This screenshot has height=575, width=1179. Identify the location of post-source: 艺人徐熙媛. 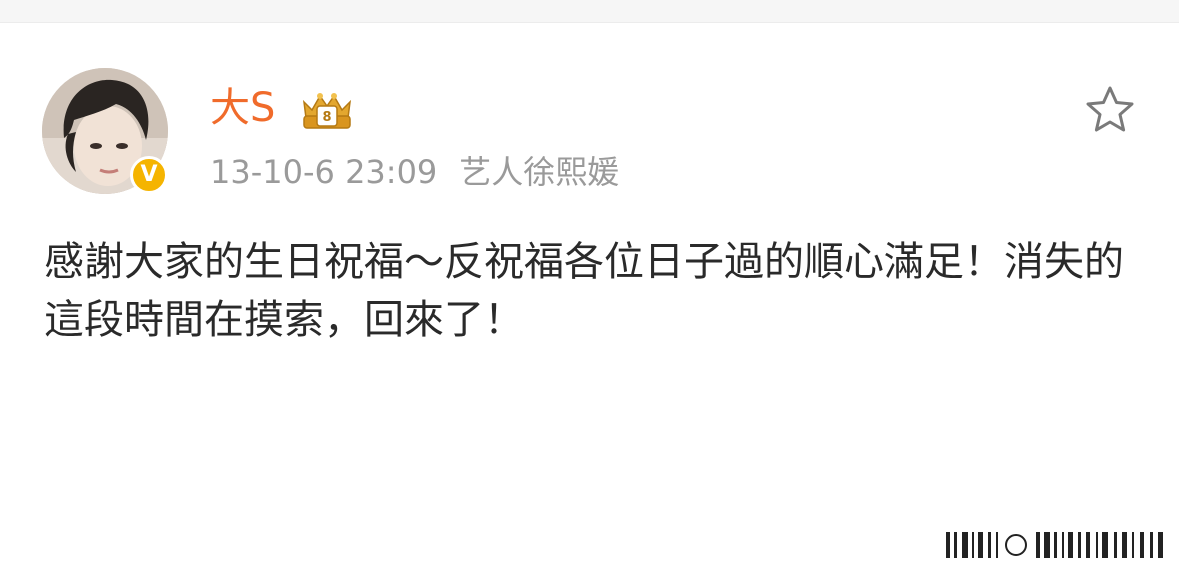
(539, 172).